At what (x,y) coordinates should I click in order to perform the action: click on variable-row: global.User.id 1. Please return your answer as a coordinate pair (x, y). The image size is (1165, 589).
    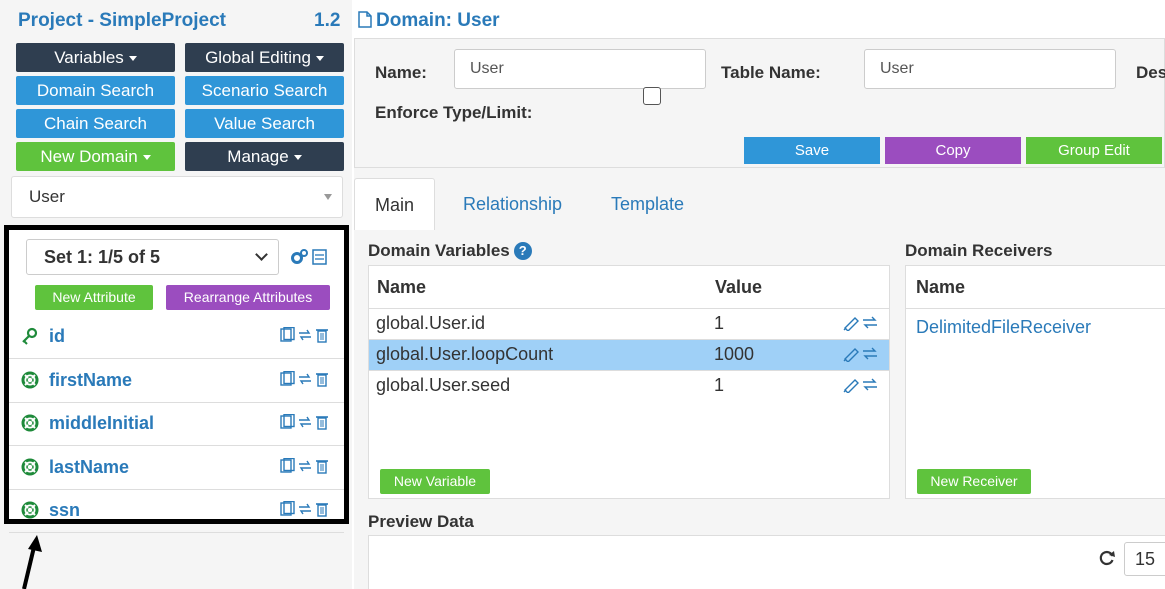
    Looking at the image, I should click on (629, 323).